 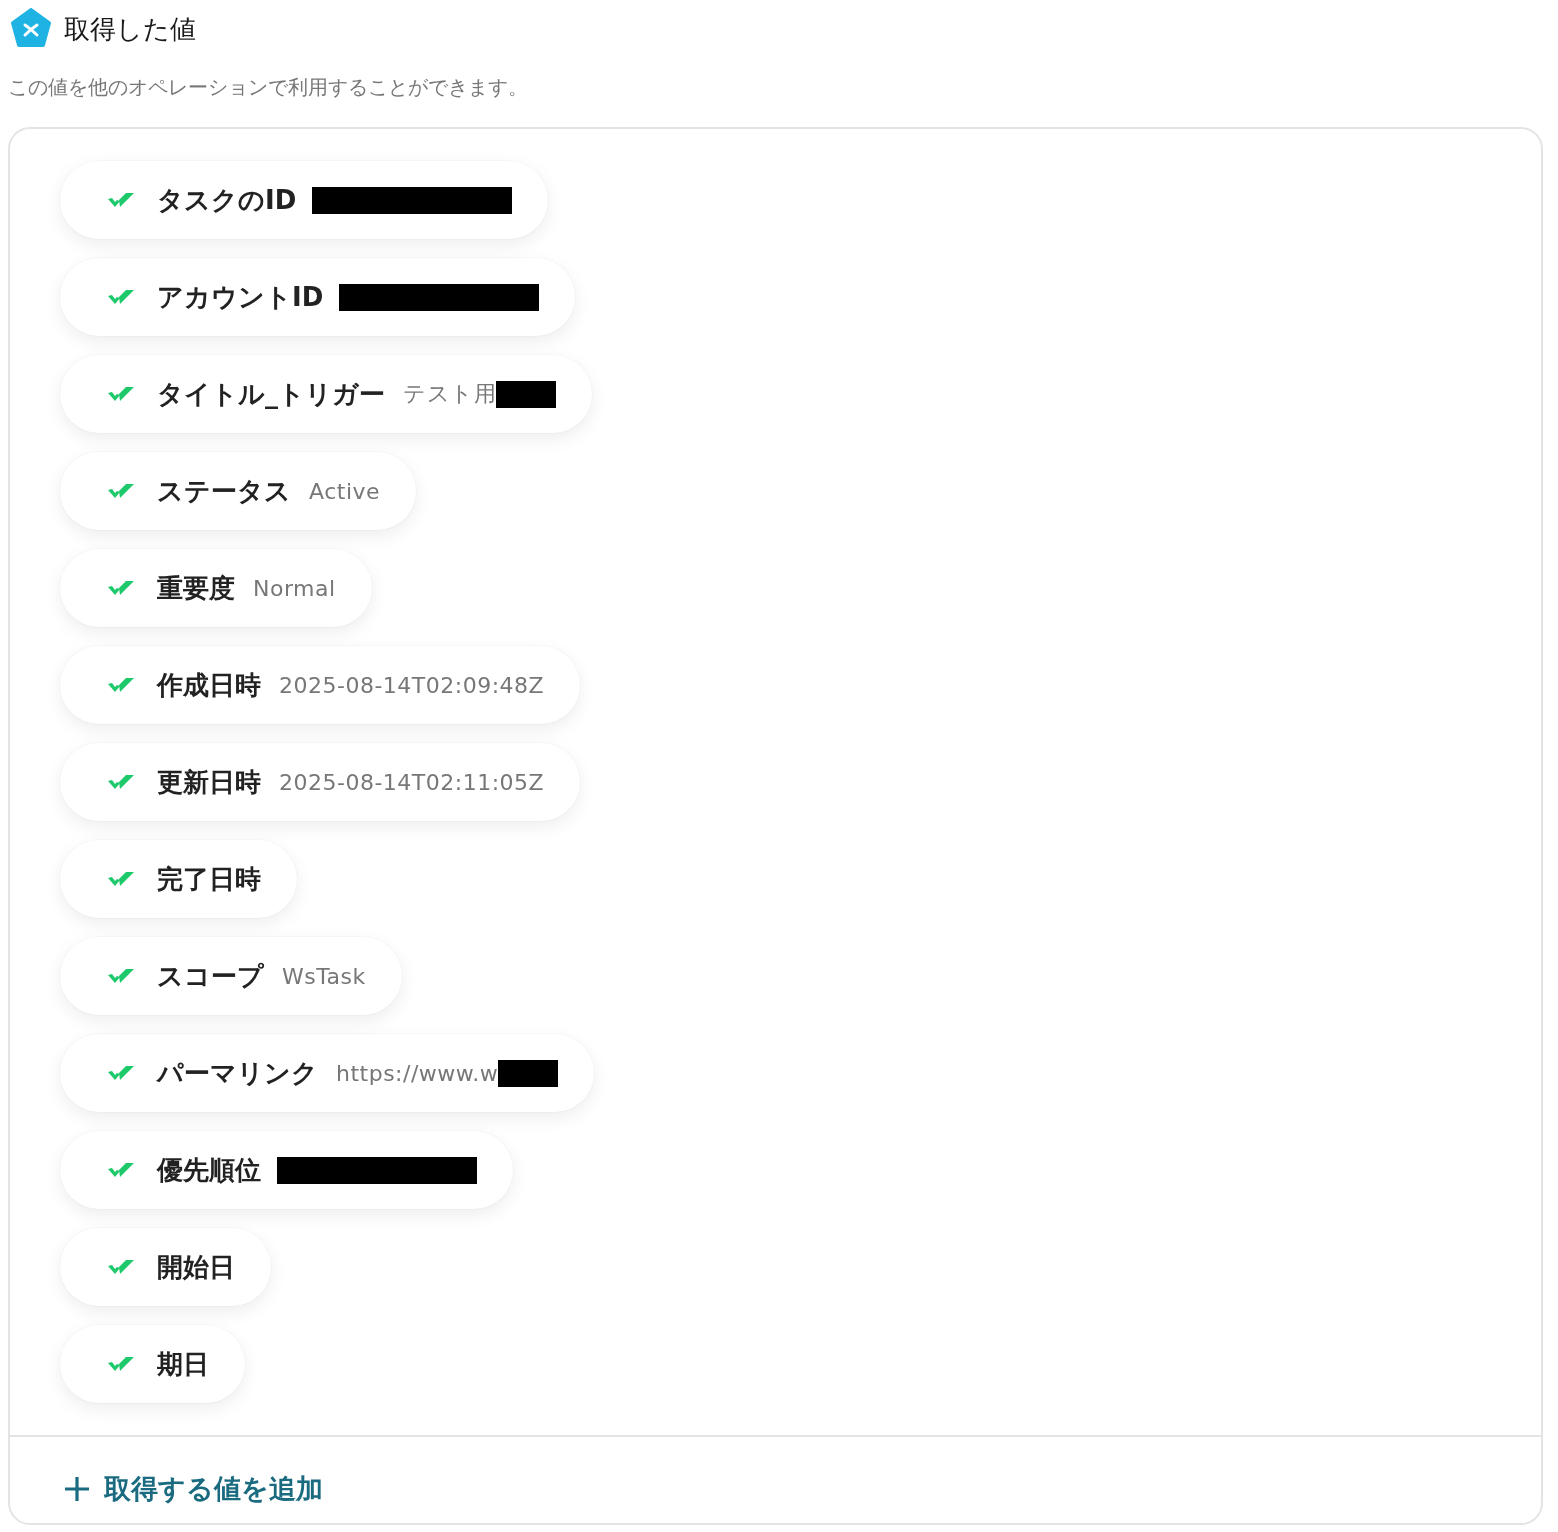 I want to click on value-chip: アカウントID, so click(x=318, y=297).